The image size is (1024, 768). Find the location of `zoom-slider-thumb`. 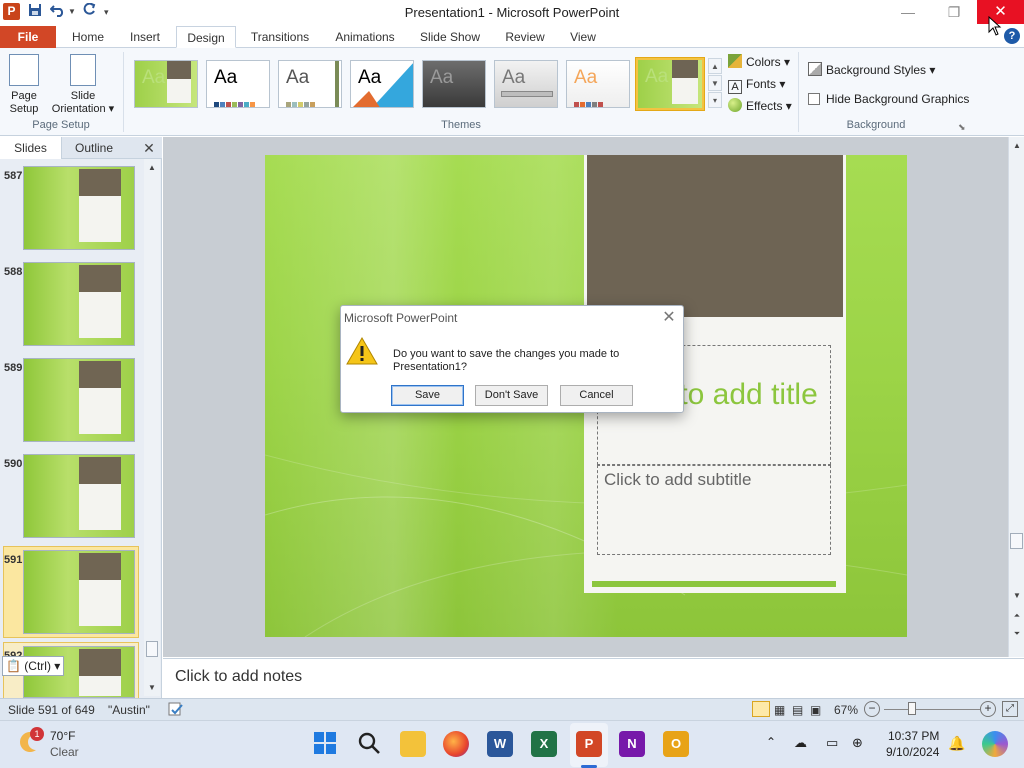

zoom-slider-thumb is located at coordinates (912, 708).